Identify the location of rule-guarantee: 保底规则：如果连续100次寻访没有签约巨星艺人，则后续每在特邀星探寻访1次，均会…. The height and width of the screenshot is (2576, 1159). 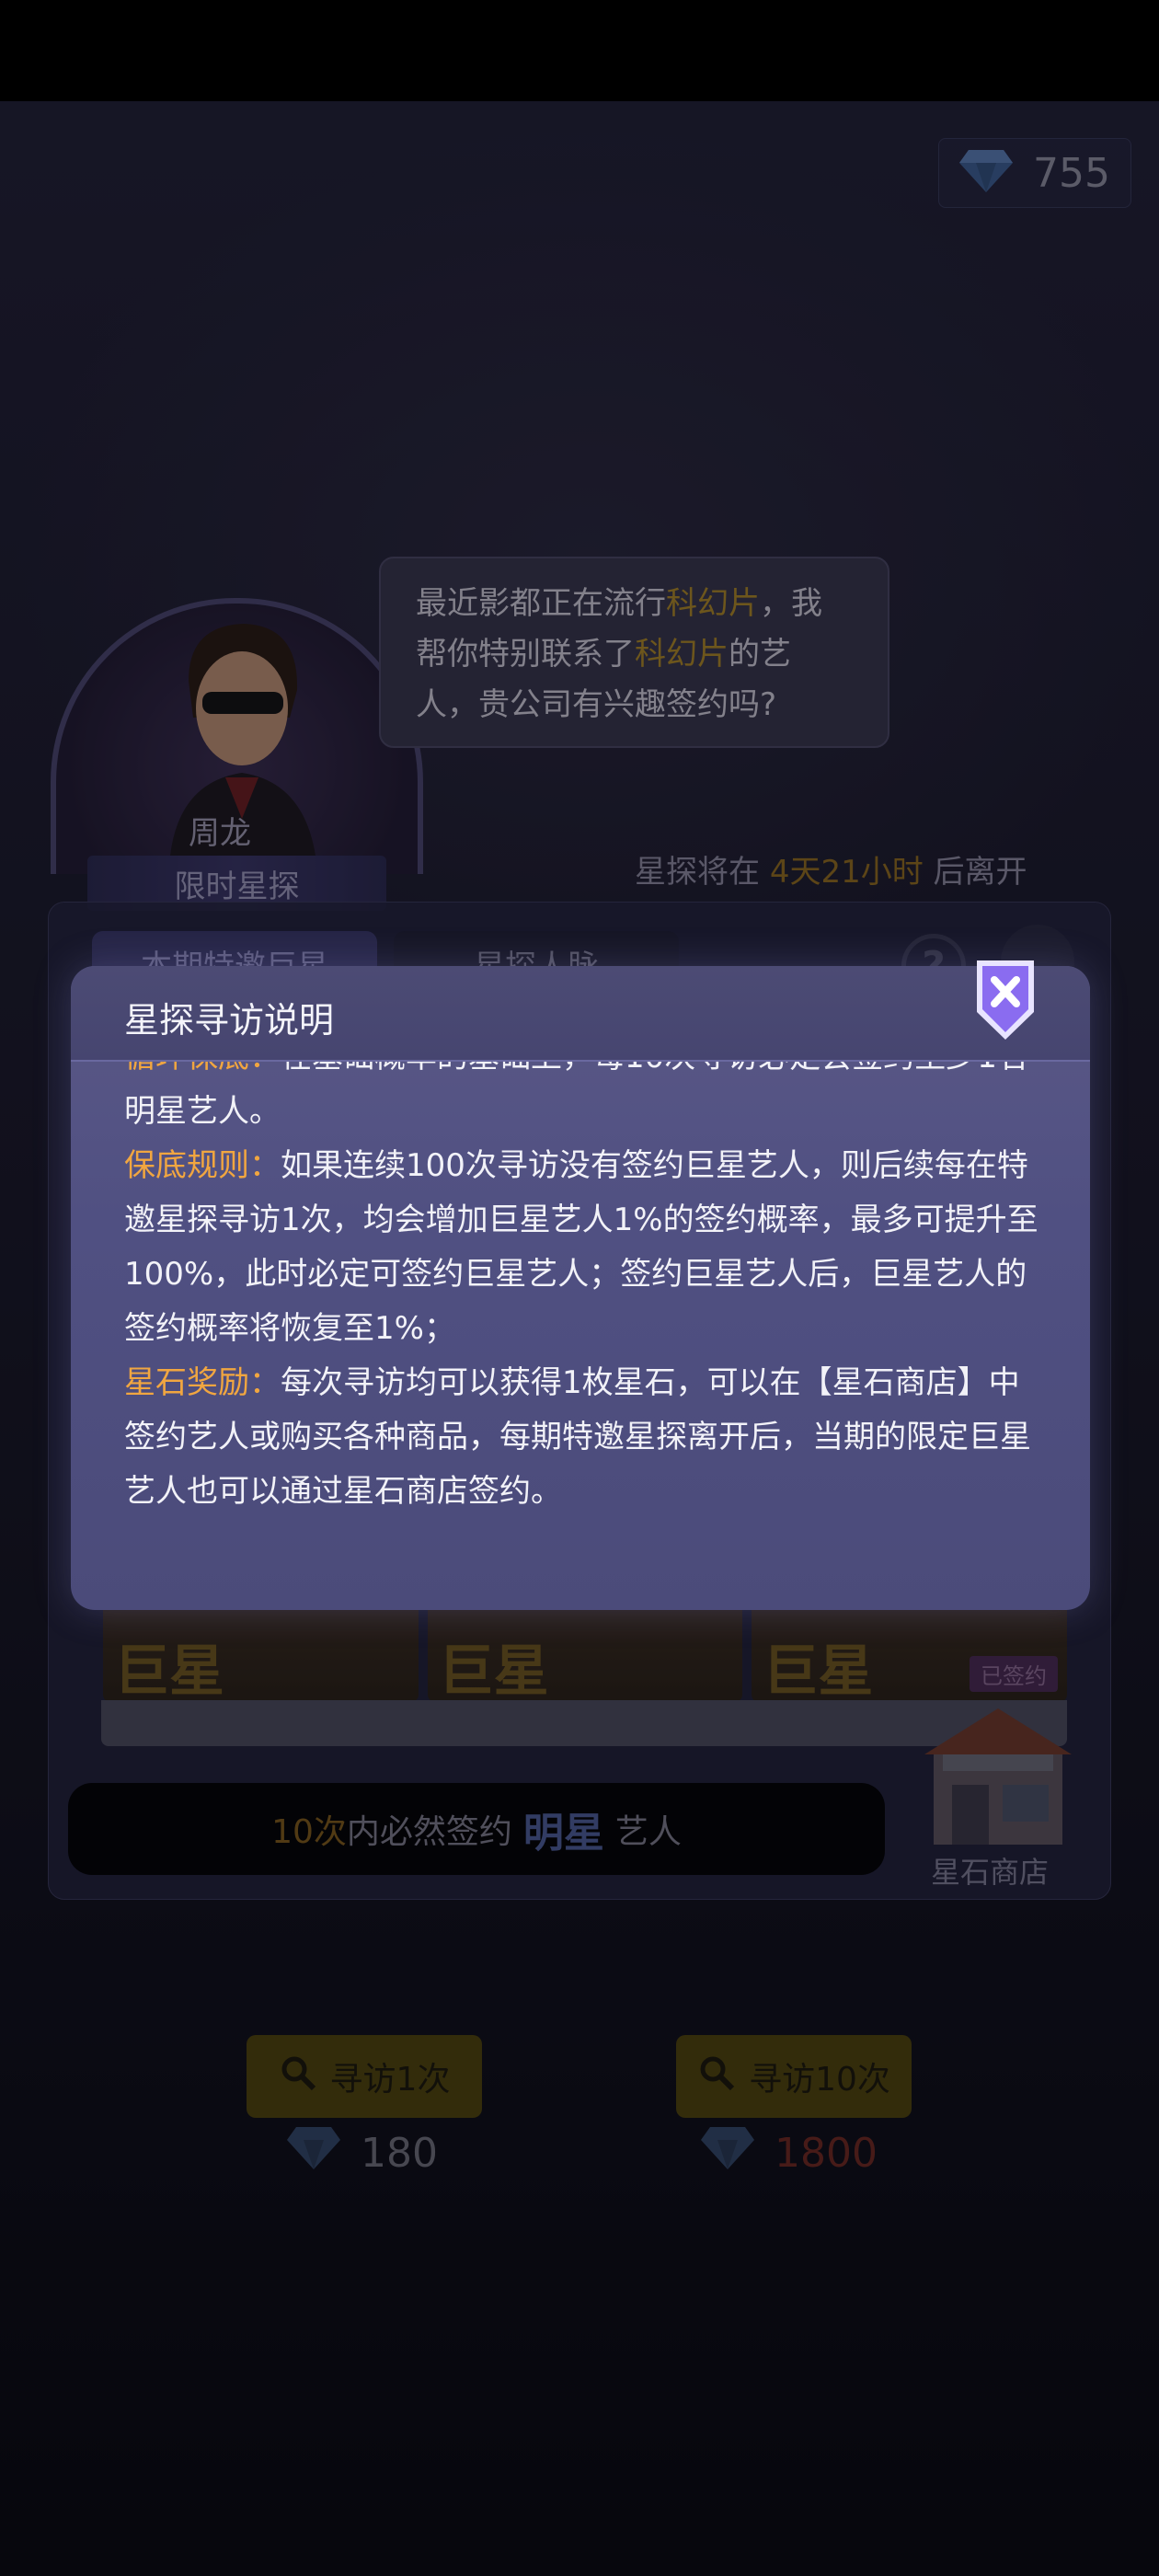
(584, 1247).